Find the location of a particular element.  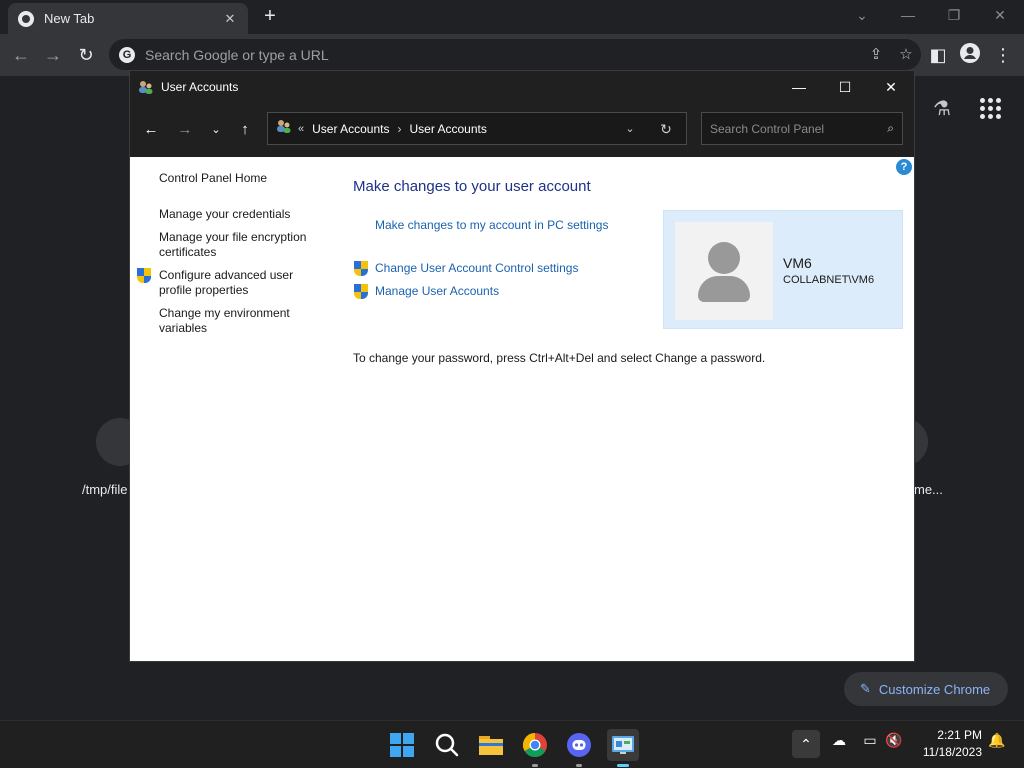

volume-muted-icon: 🔇 is located at coordinates (894, 740).